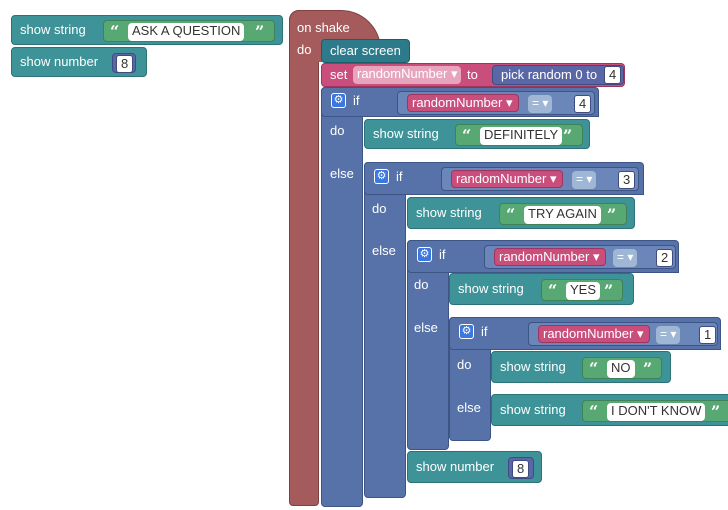  I want to click on compare-value: 1, so click(708, 335).